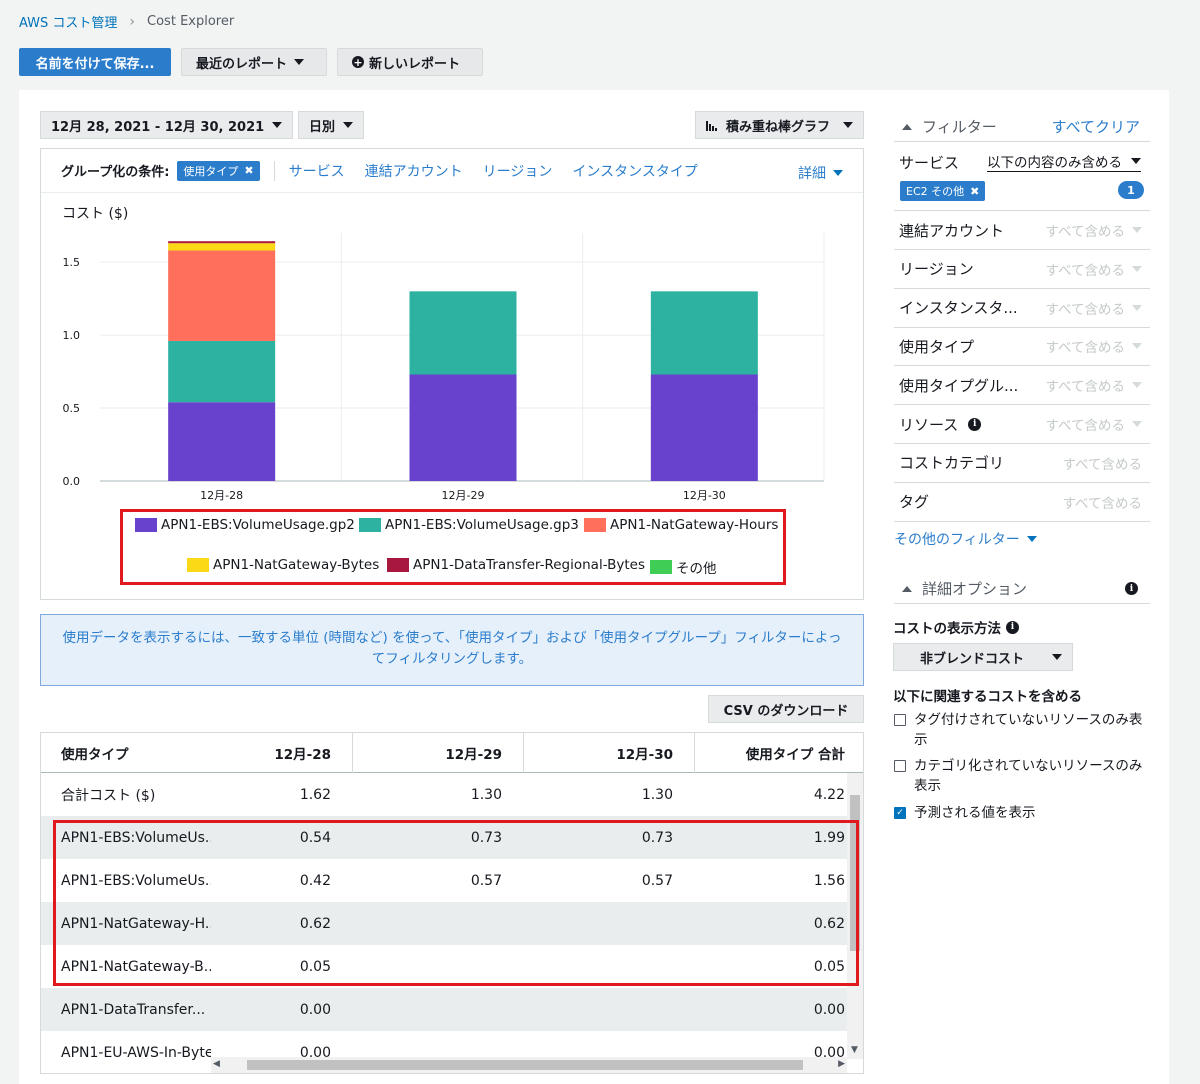  What do you see at coordinates (1022, 347) in the screenshot?
I see `filter-row: 使用タイプ すべて含める` at bounding box center [1022, 347].